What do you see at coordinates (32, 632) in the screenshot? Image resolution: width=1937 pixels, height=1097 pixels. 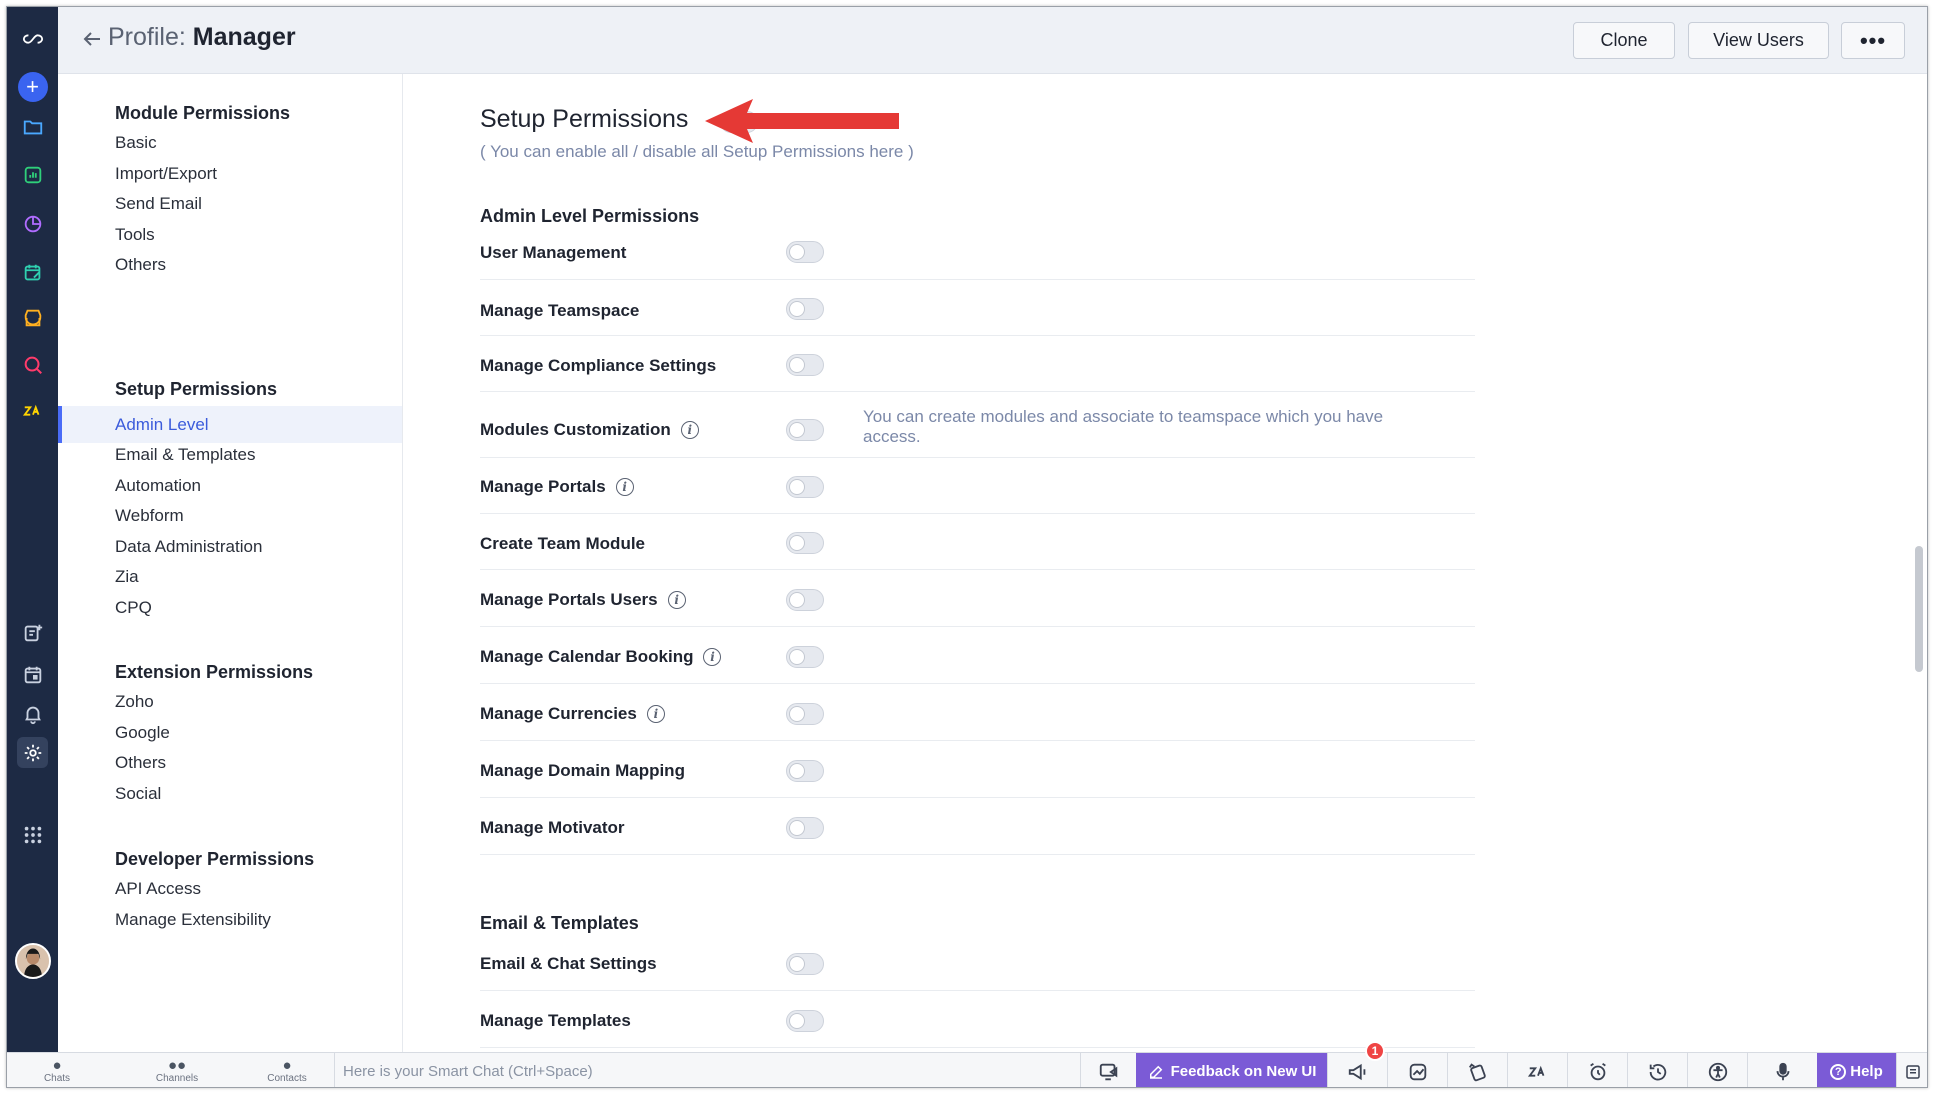 I see `notes-add-icon` at bounding box center [32, 632].